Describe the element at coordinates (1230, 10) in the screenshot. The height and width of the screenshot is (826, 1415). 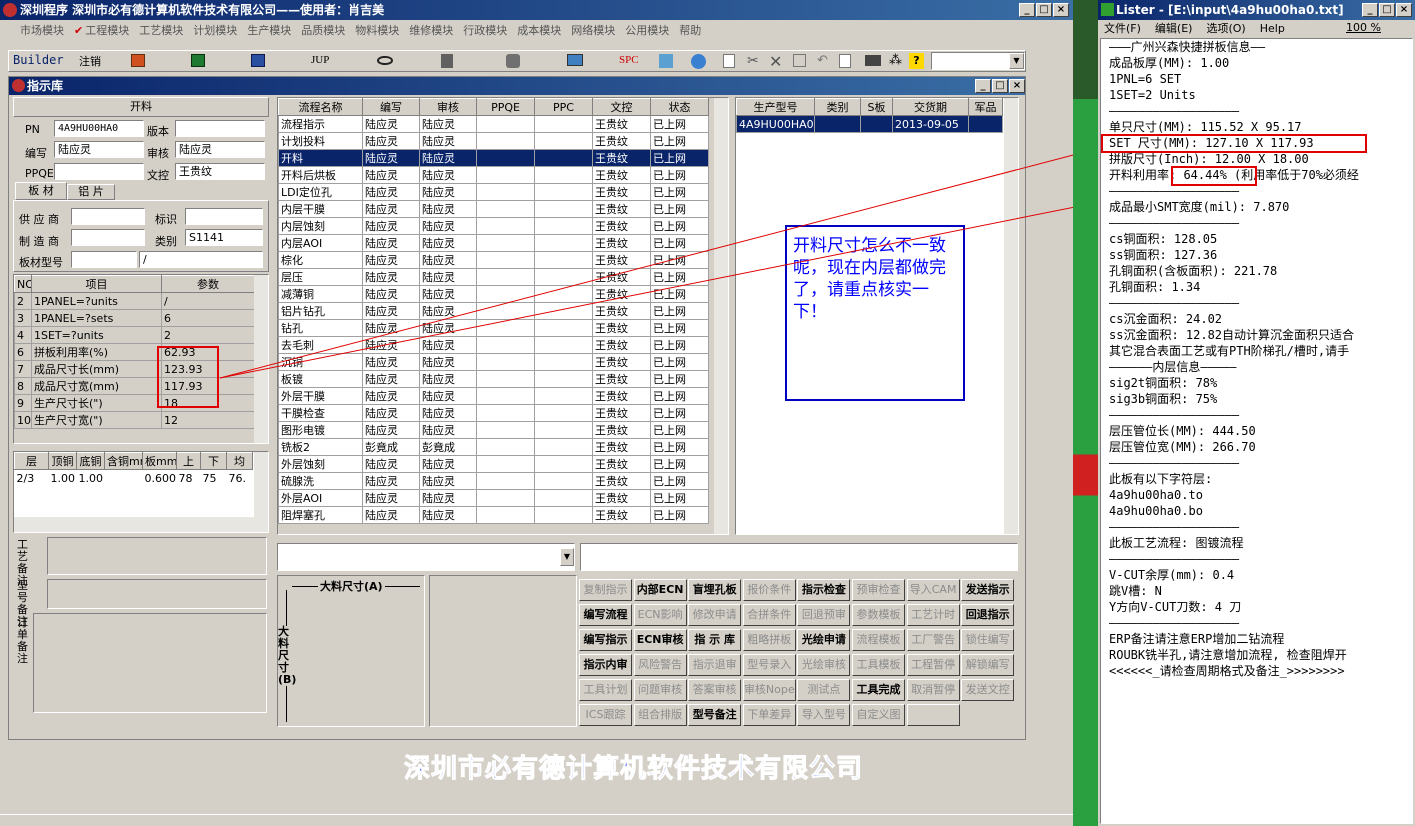
I see `lister-title: Lister - [E:\input\4a9hu00ha0.txt]` at that location.